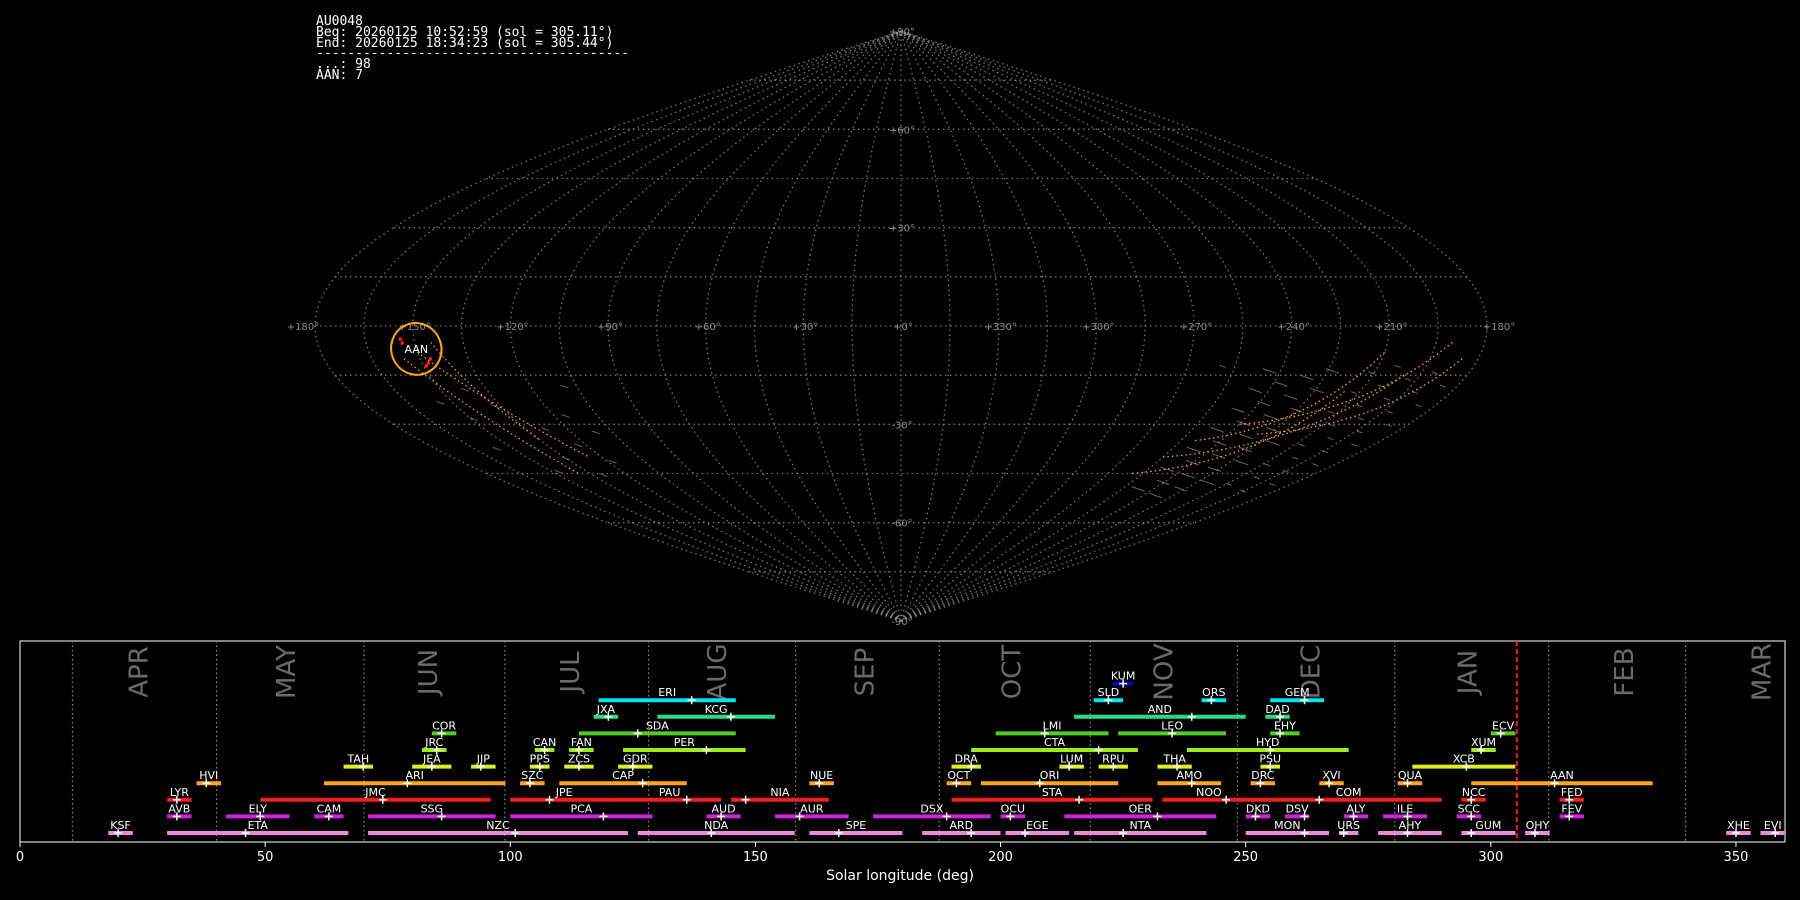 This screenshot has width=1800, height=900. I want to click on shower-label: NUE, so click(821, 775).